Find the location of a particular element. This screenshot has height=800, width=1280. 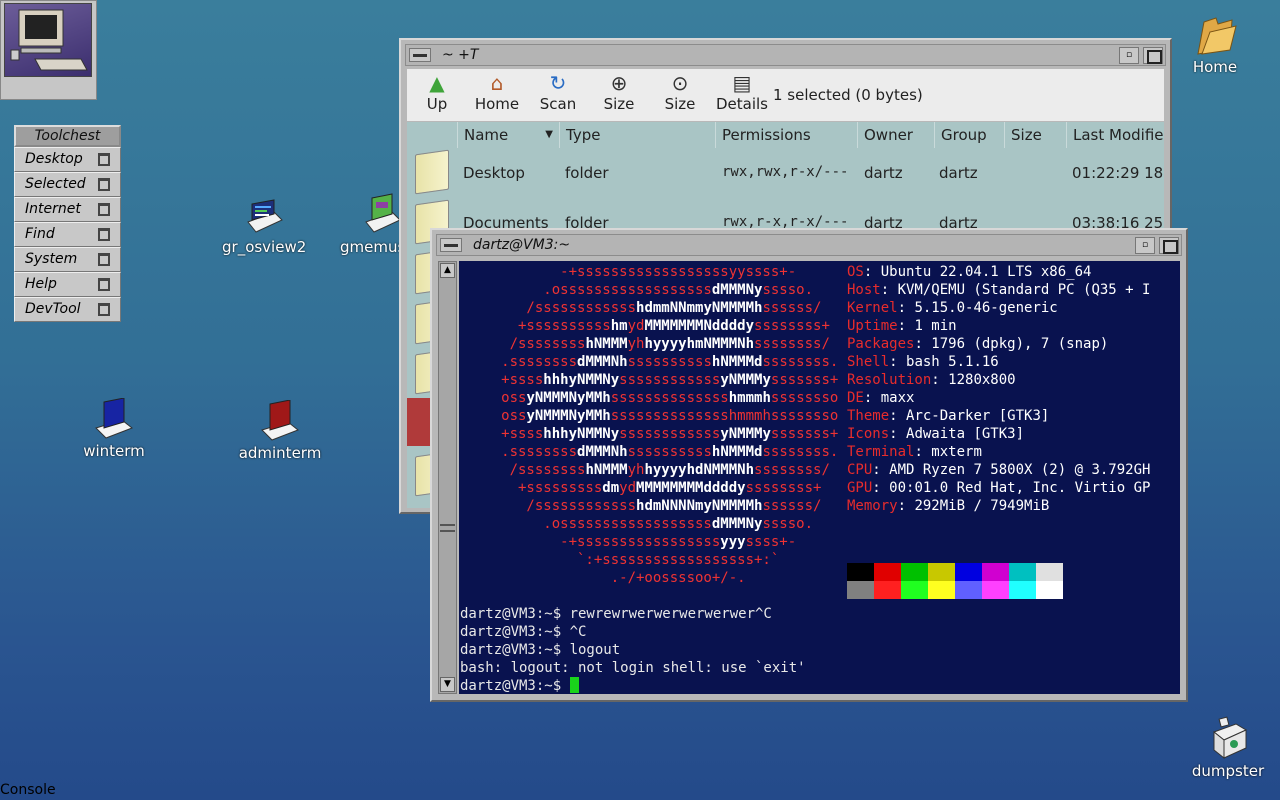

color-palette is located at coordinates (955, 581).